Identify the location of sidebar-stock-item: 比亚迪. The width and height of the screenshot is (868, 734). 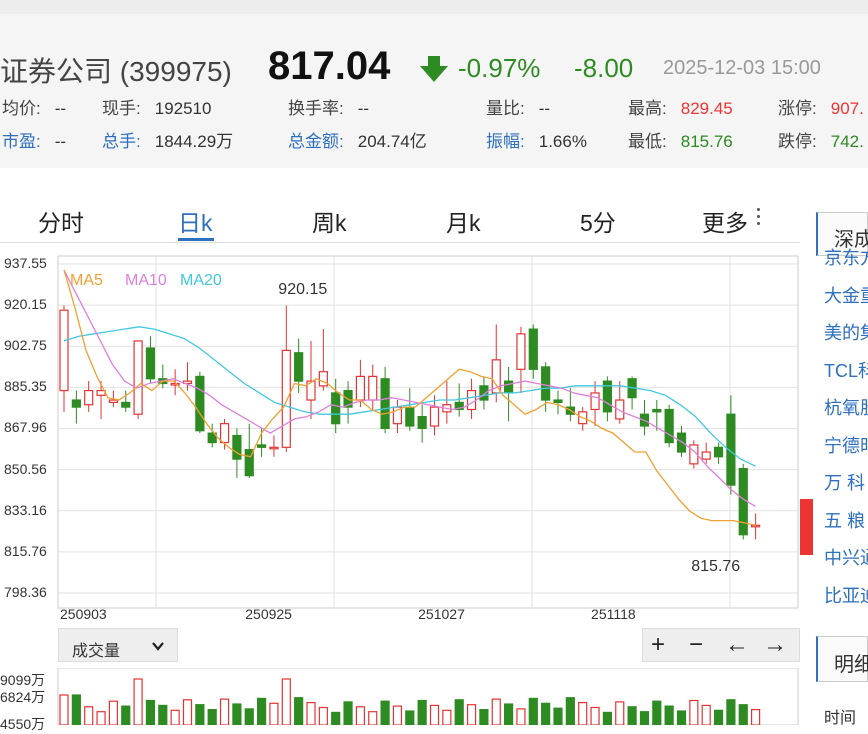
(846, 595).